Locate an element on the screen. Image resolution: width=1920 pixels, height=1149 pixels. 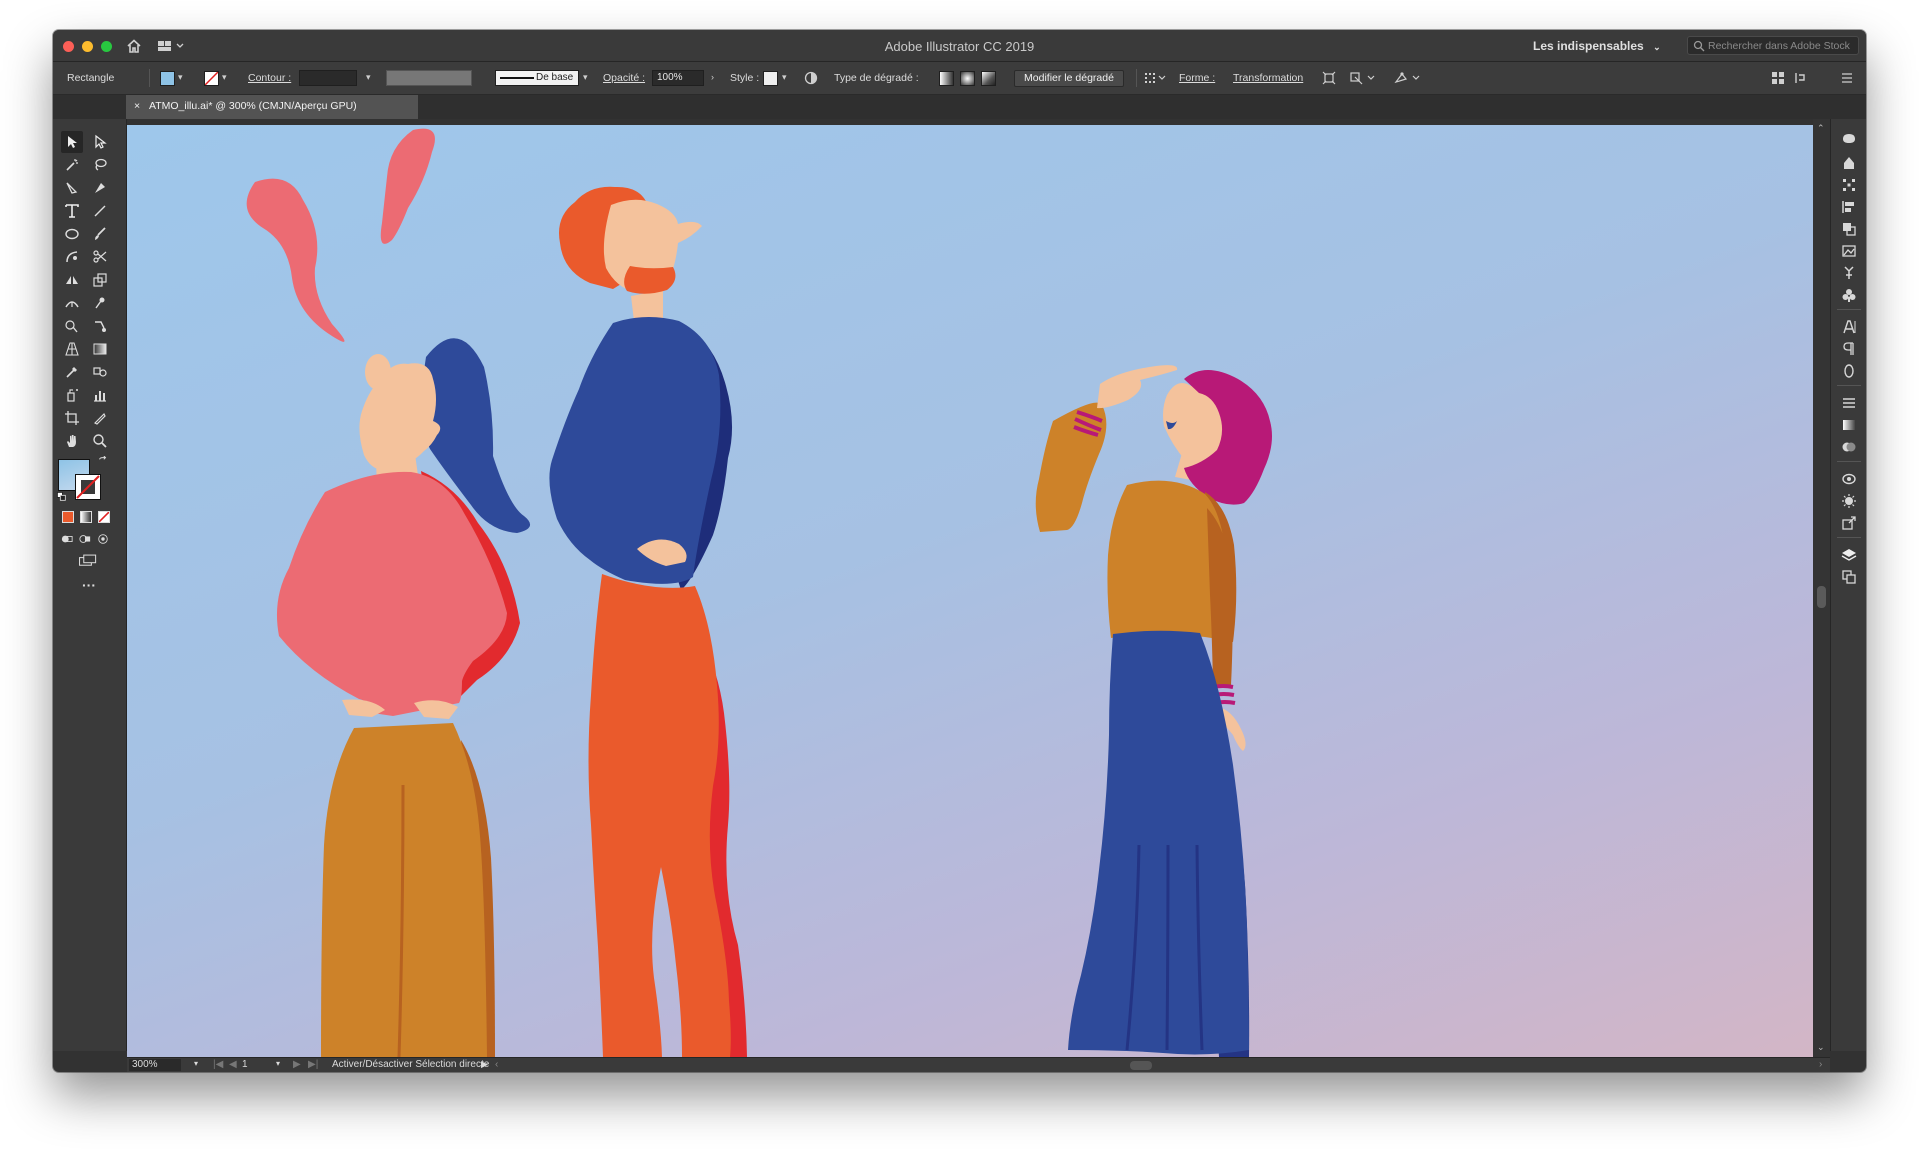
slice-tool-icon is located at coordinates (100, 418).